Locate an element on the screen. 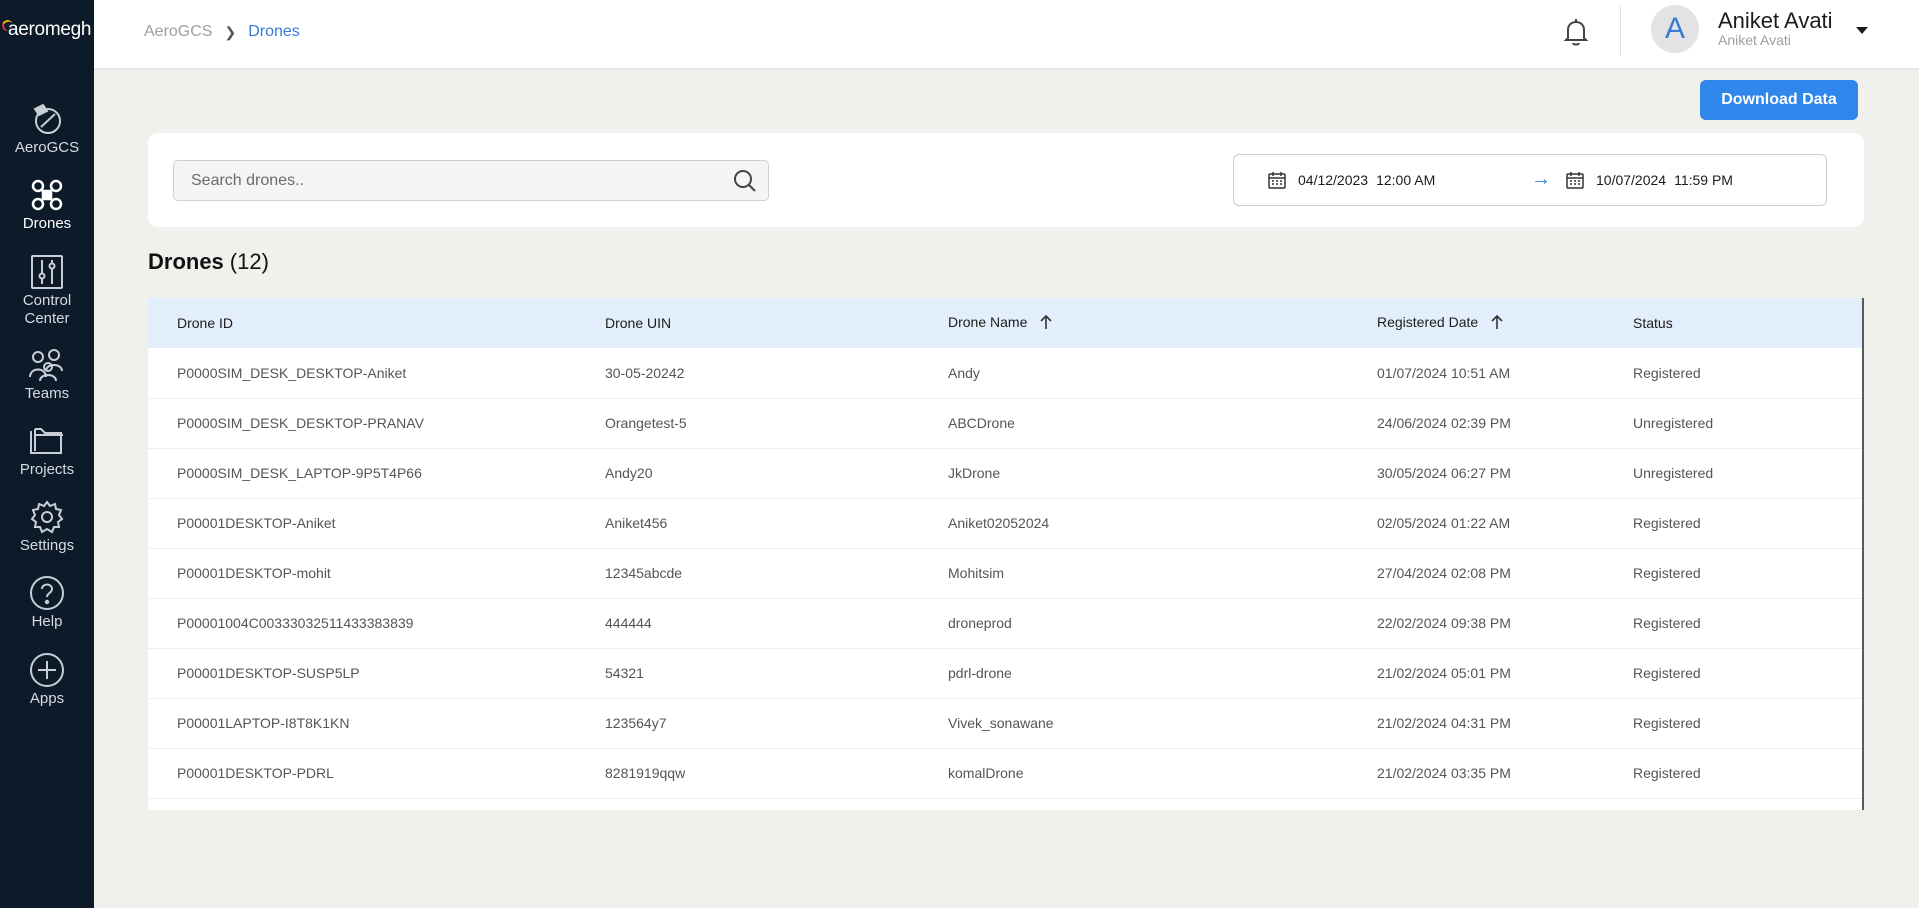 This screenshot has height=908, width=1919. sidebar-item-help: Help is located at coordinates (47, 602).